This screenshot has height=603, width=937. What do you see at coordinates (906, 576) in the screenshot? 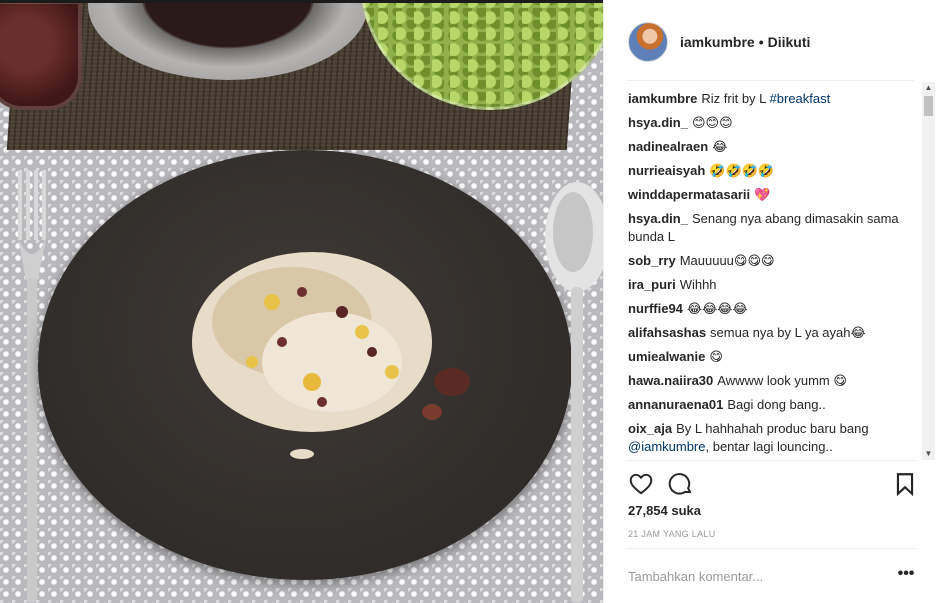
I see `more-options-button: •••` at bounding box center [906, 576].